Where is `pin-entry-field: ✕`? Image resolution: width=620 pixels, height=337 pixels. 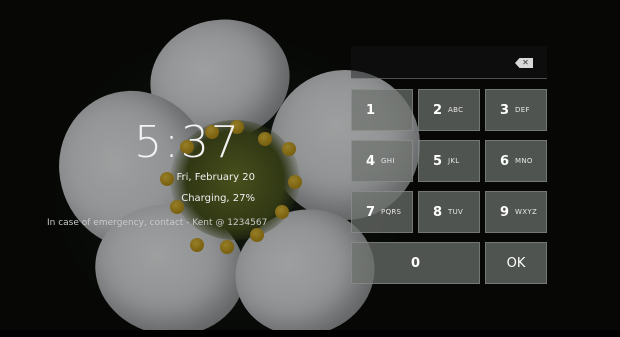
pin-entry-field: ✕ is located at coordinates (449, 62).